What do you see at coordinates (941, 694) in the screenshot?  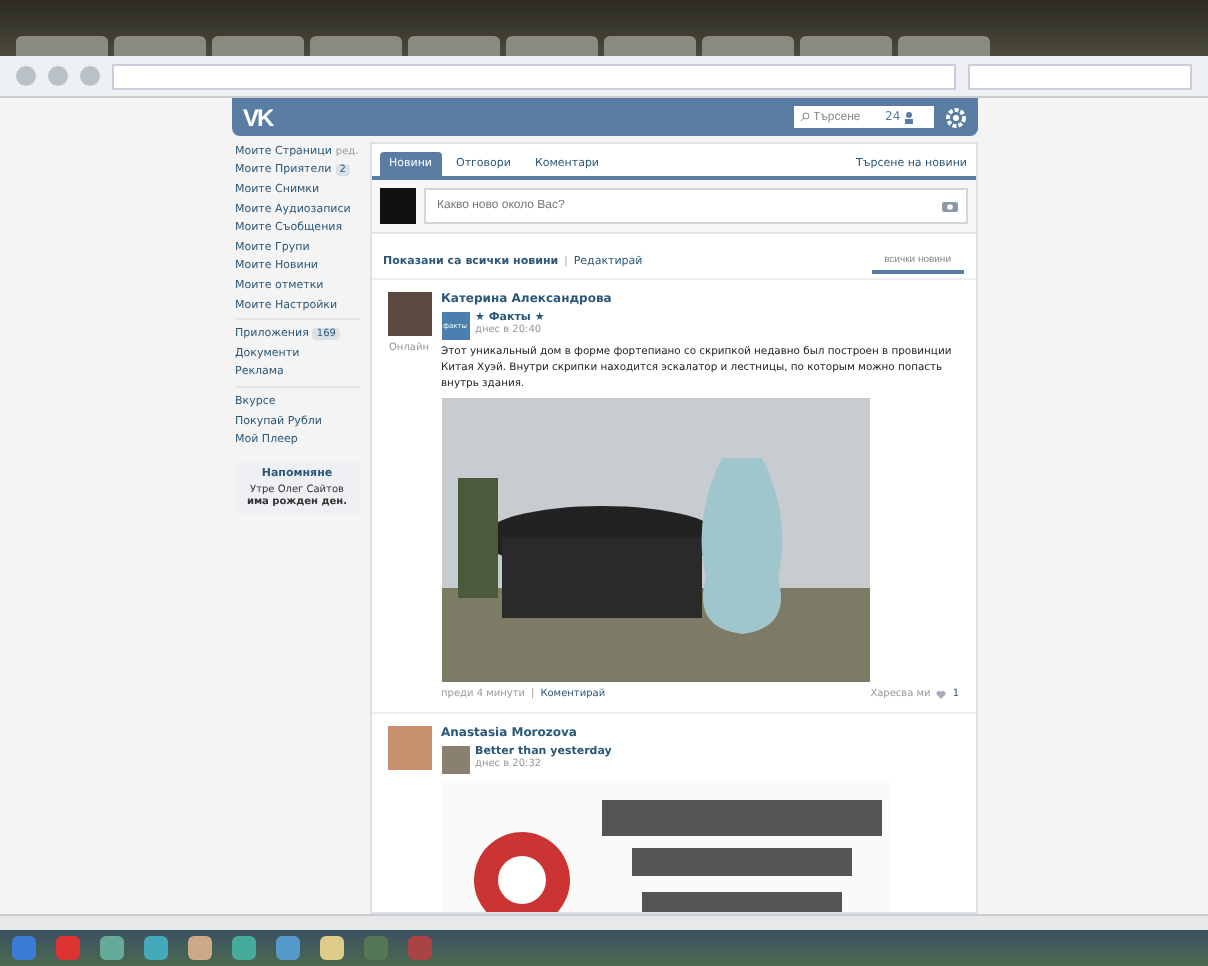 I see `heart-icon` at bounding box center [941, 694].